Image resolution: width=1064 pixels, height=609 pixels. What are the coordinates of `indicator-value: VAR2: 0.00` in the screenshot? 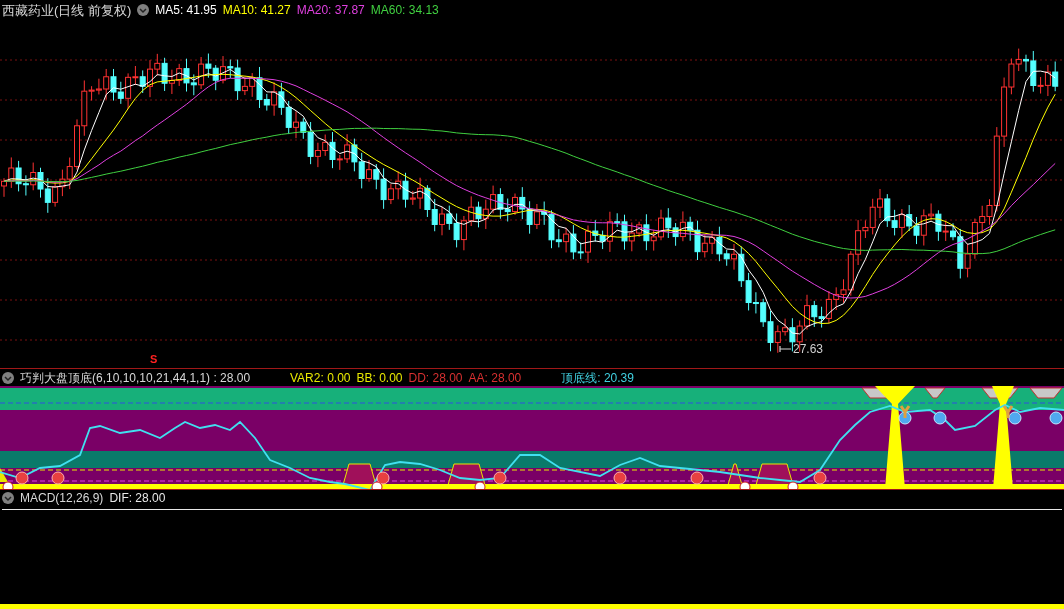 It's located at (320, 377).